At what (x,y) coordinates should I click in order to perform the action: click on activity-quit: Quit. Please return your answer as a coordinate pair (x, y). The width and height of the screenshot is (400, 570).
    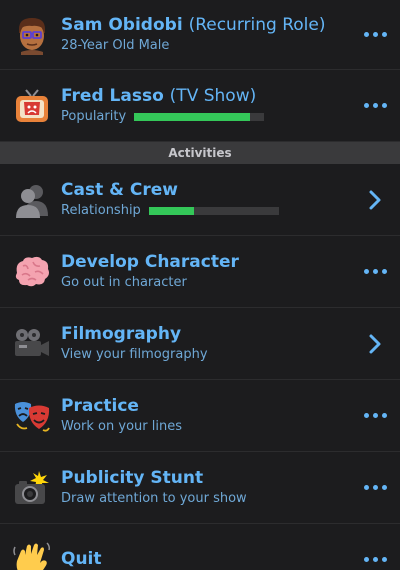
    Looking at the image, I should click on (200, 547).